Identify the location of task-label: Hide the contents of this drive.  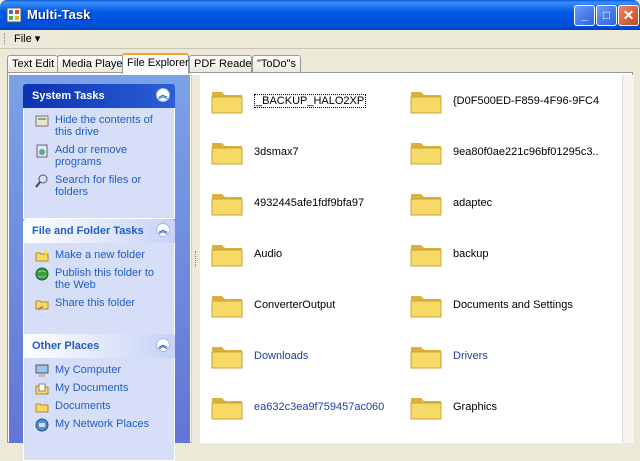
(104, 126).